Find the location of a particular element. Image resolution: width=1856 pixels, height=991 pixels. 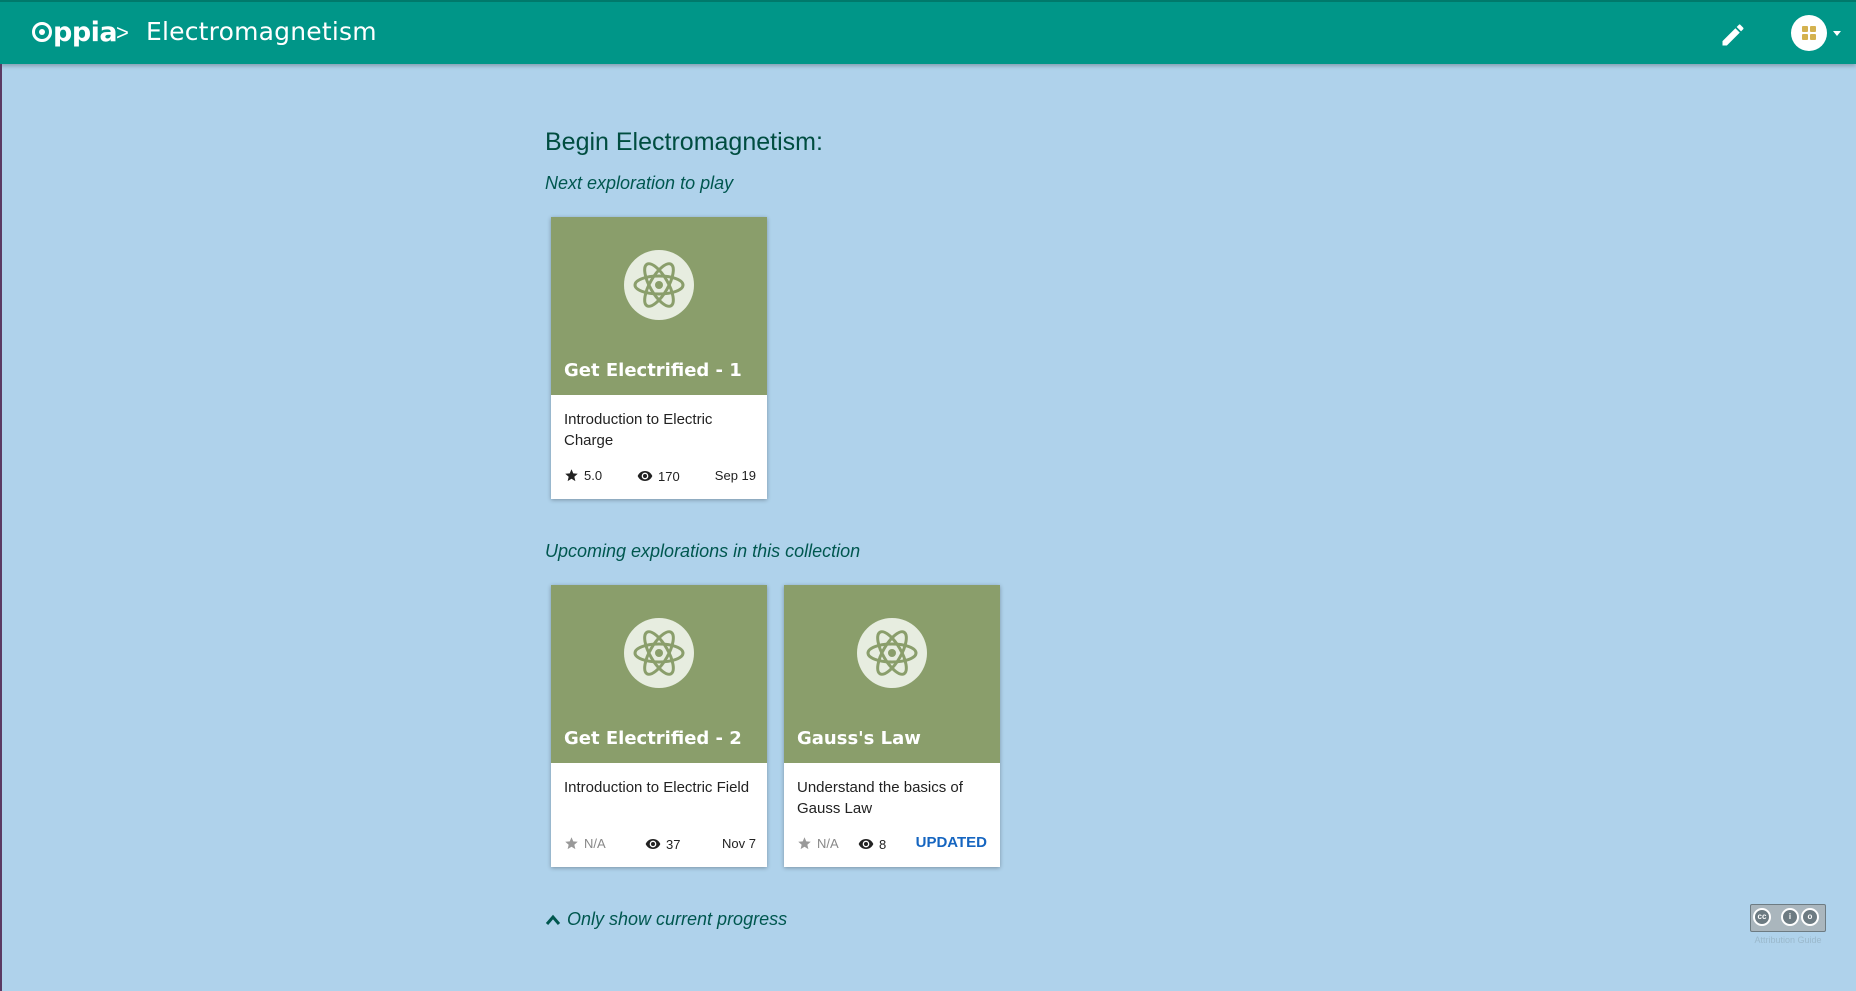

collection-title: Electromagnetism is located at coordinates (261, 31).